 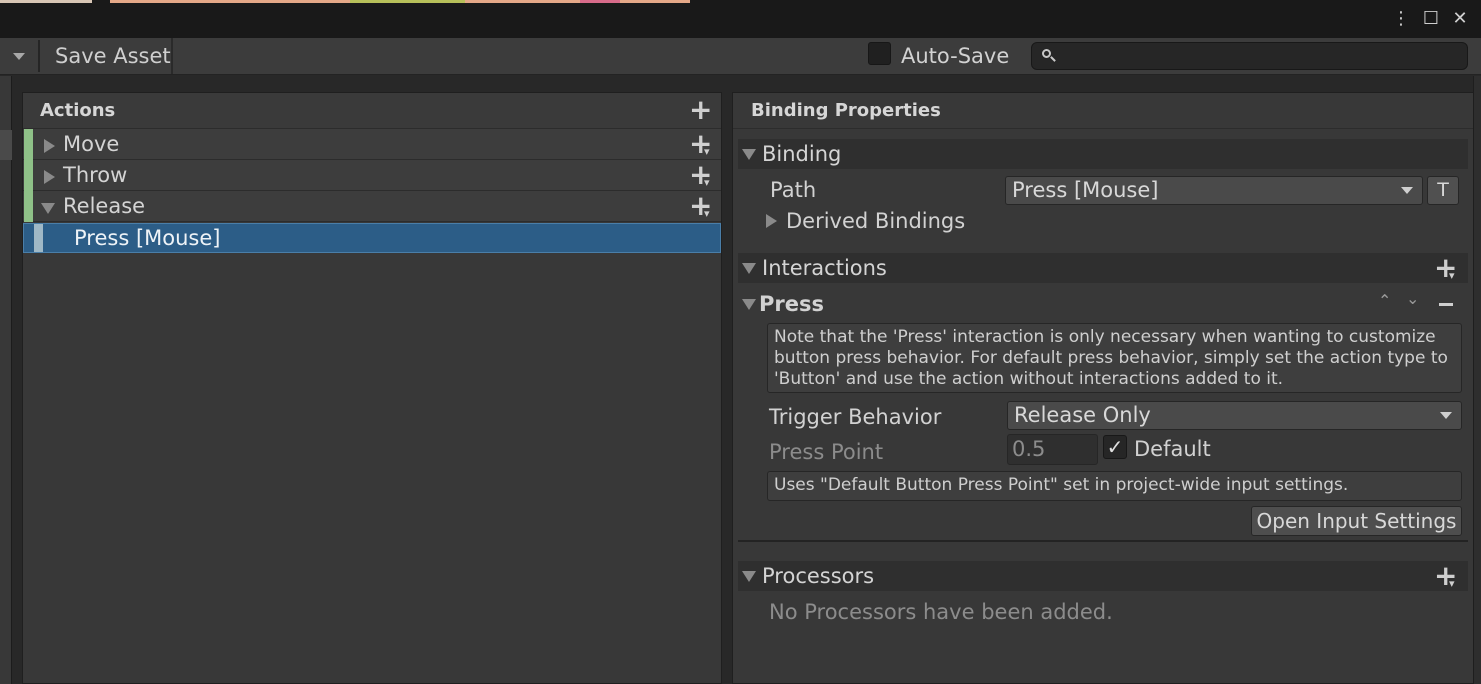 What do you see at coordinates (1103, 576) in the screenshot?
I see `processors-section-header: Processors + ▾` at bounding box center [1103, 576].